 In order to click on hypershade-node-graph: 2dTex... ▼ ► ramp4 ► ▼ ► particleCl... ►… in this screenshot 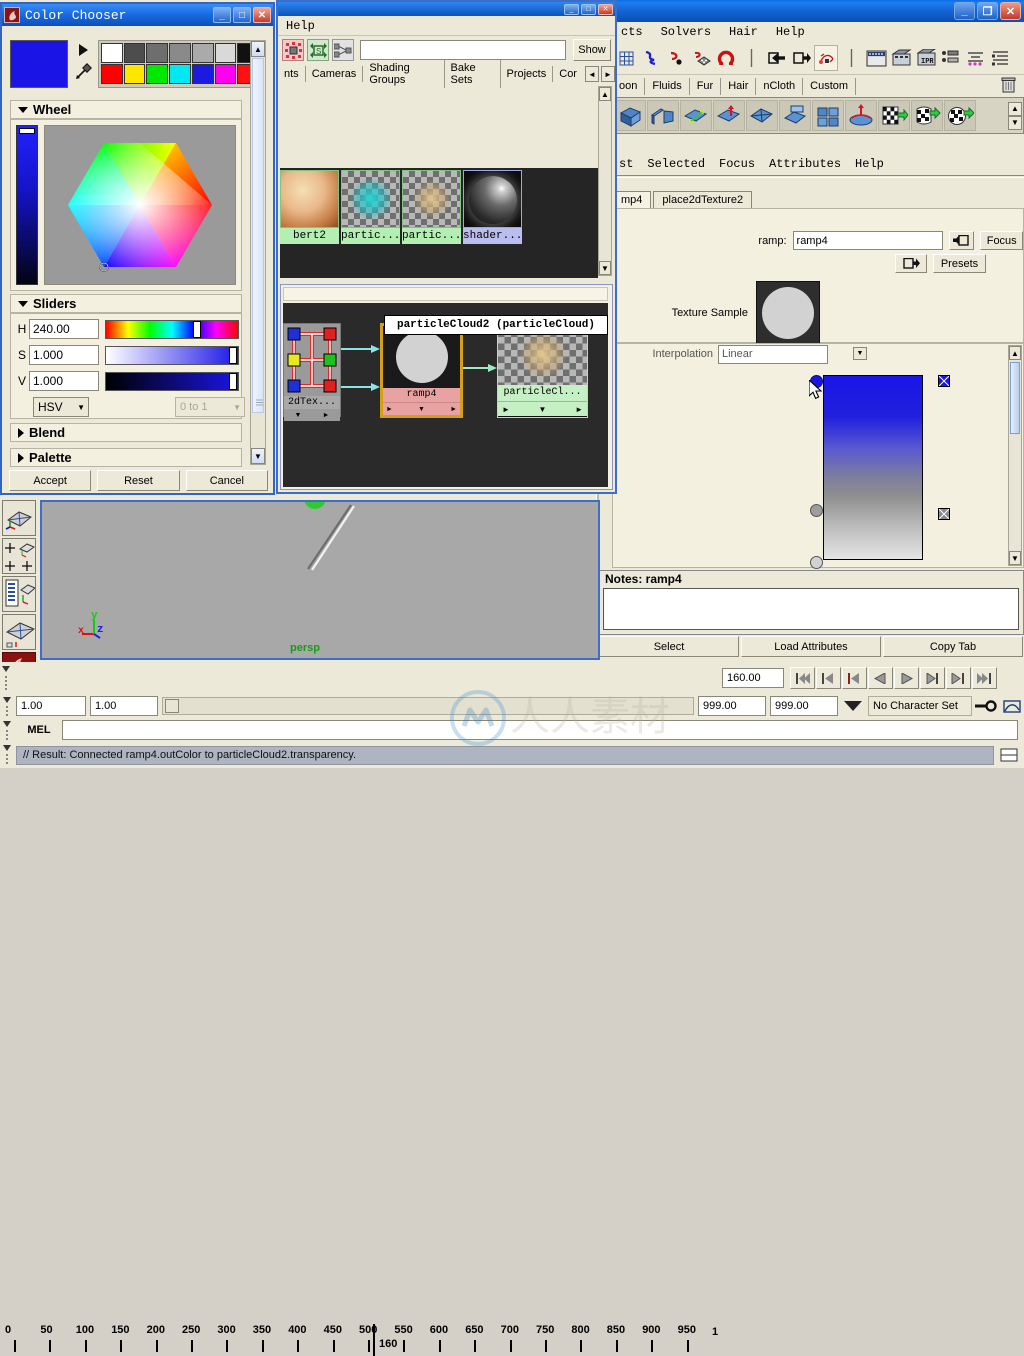, I will do `click(445, 395)`.